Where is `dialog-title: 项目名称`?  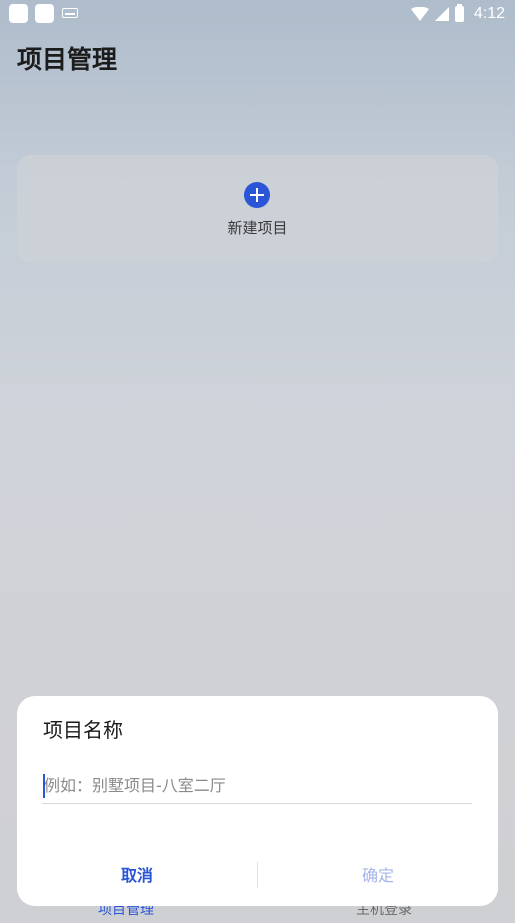 dialog-title: 项目名称 is located at coordinates (83, 730).